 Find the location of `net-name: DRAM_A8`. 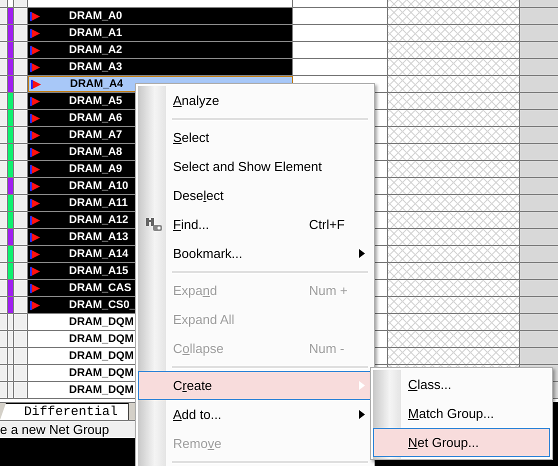

net-name: DRAM_A8 is located at coordinates (95, 152).